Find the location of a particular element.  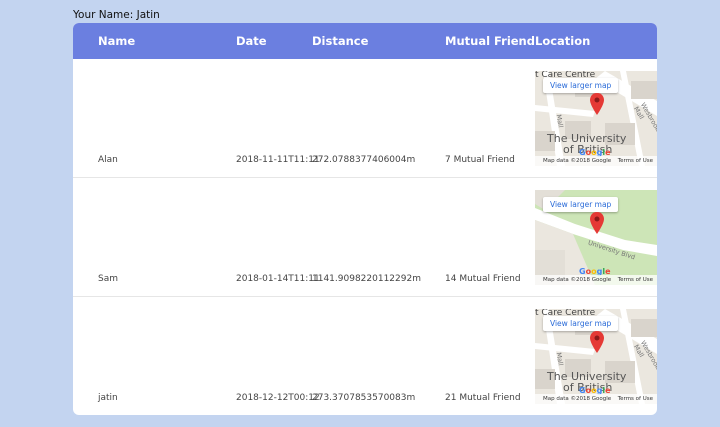

cell-name: Alan is located at coordinates (108, 160).